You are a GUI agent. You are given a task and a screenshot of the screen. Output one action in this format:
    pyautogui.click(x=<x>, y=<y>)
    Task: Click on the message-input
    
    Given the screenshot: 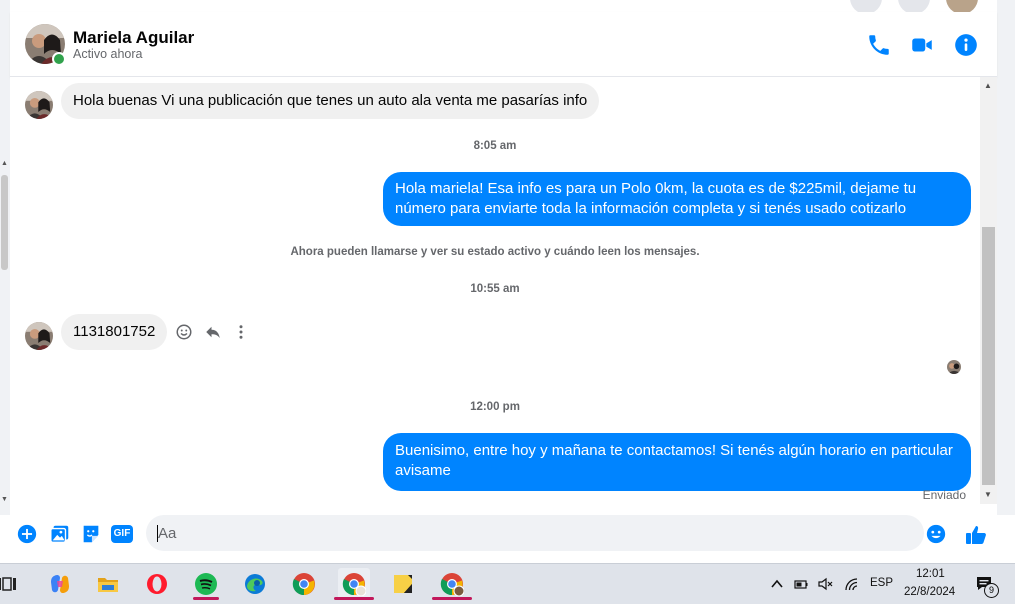 What is the action you would take?
    pyautogui.click(x=535, y=533)
    